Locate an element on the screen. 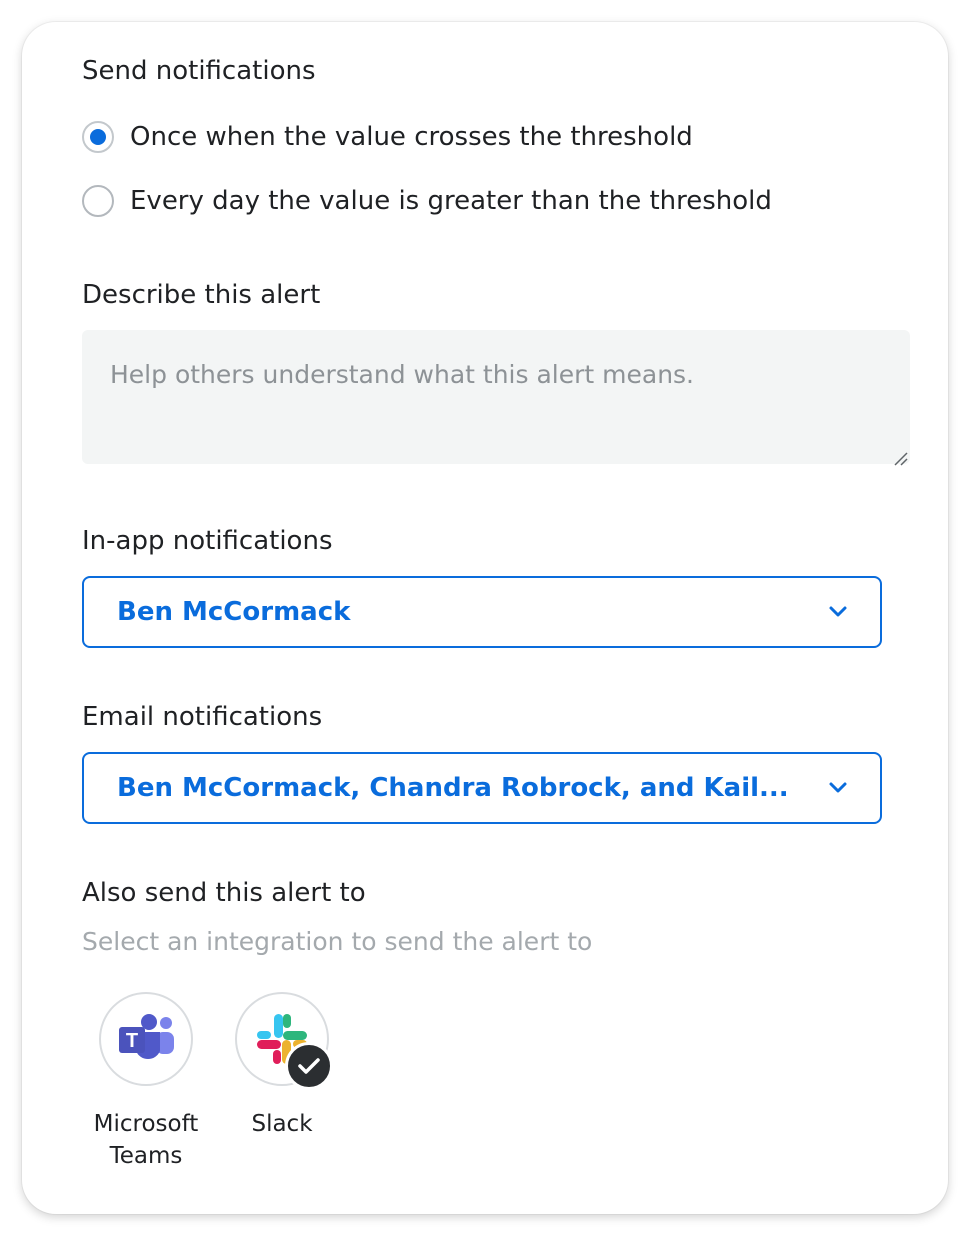 This screenshot has height=1236, width=970. slack-label: Slack is located at coordinates (282, 1124).